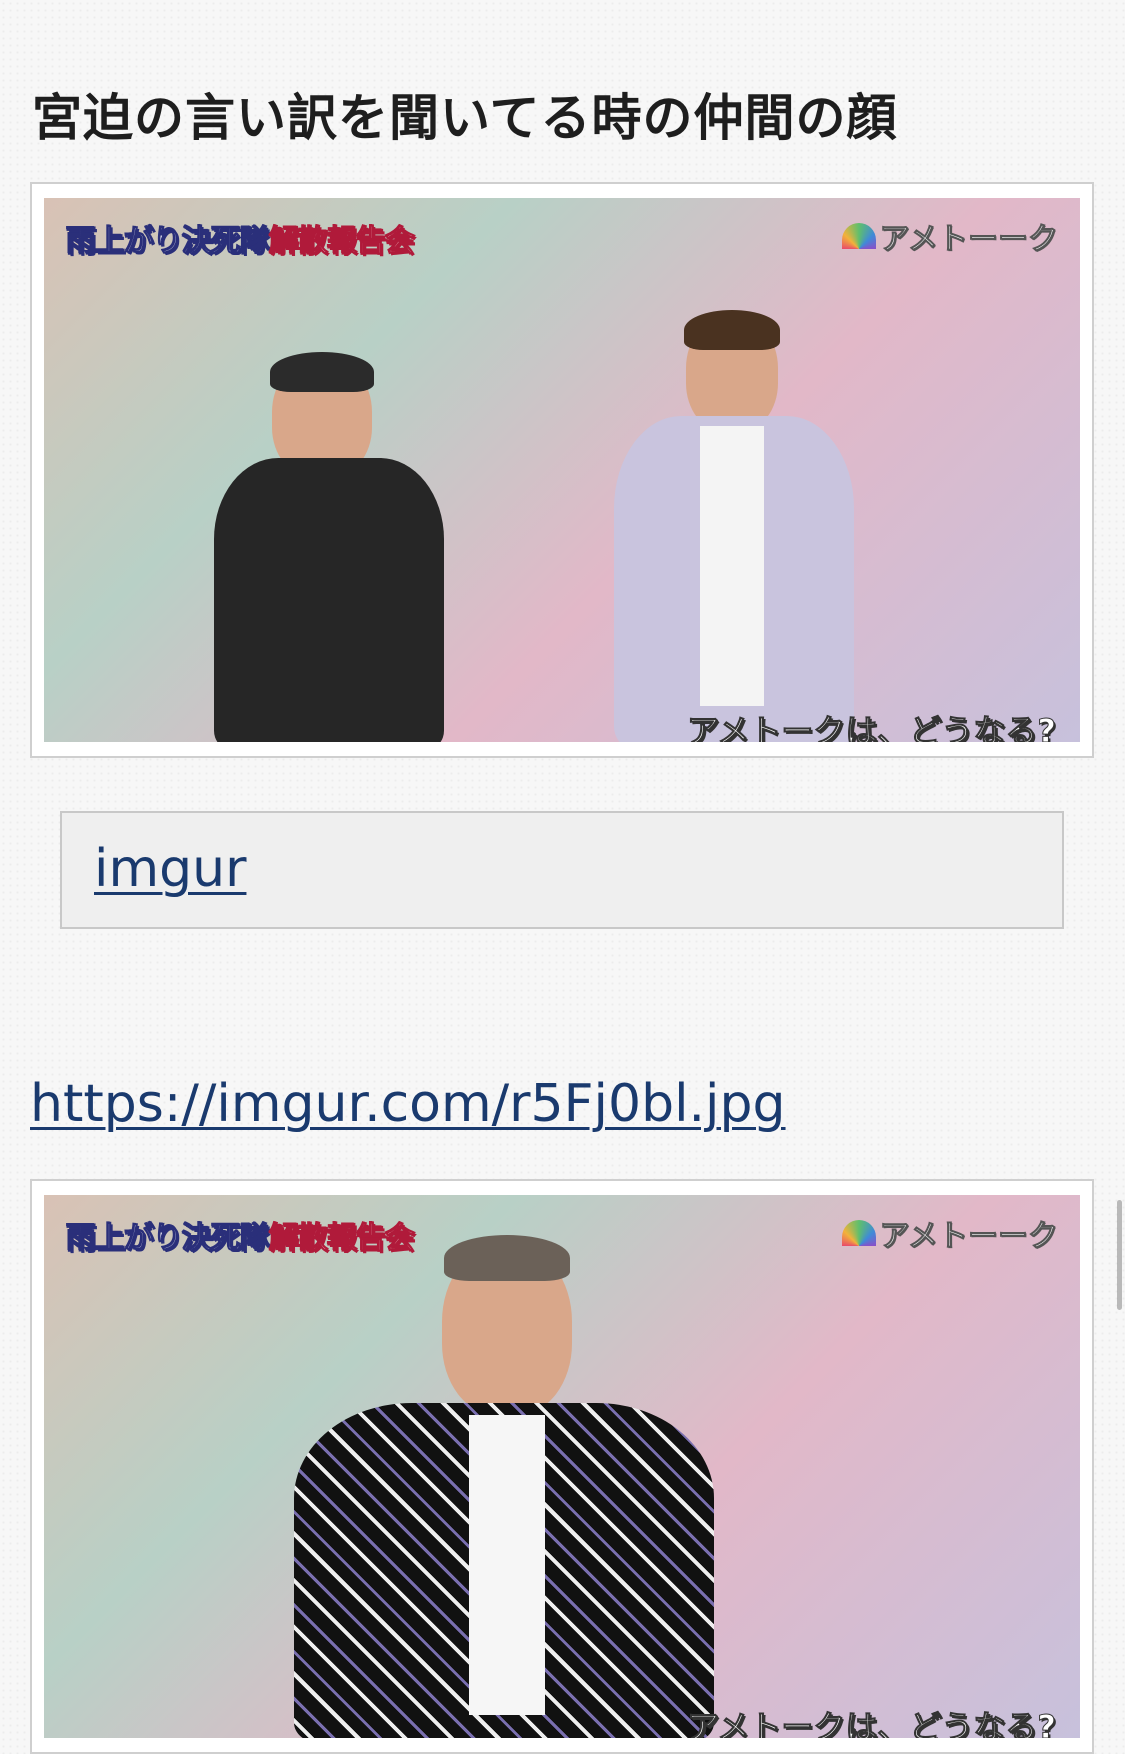  I want to click on imgur-link: imgur, so click(170, 869).